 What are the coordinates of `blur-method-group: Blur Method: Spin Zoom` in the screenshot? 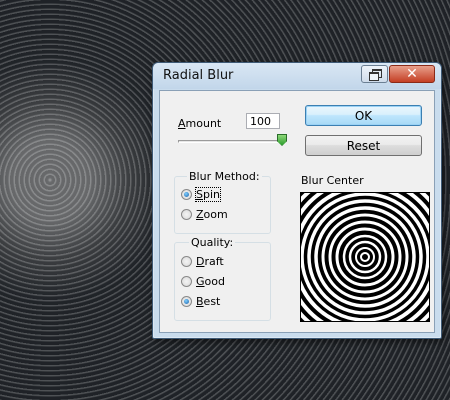 It's located at (222, 202).